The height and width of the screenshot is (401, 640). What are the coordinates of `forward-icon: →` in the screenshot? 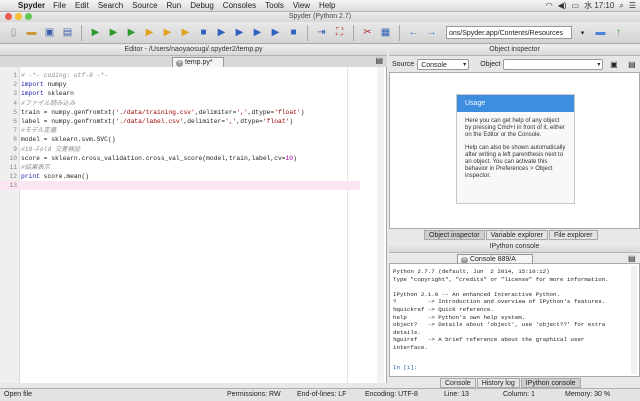 It's located at (431, 32).